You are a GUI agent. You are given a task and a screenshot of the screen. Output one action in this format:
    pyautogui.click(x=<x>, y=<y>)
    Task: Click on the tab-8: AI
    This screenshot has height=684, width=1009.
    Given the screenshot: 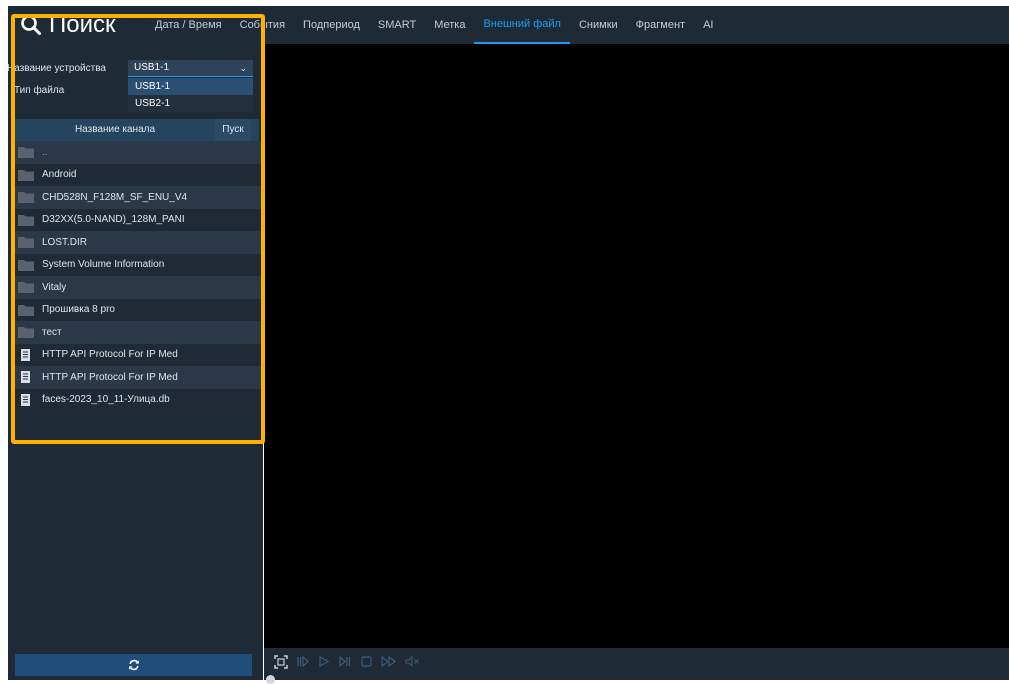 What is the action you would take?
    pyautogui.click(x=708, y=25)
    